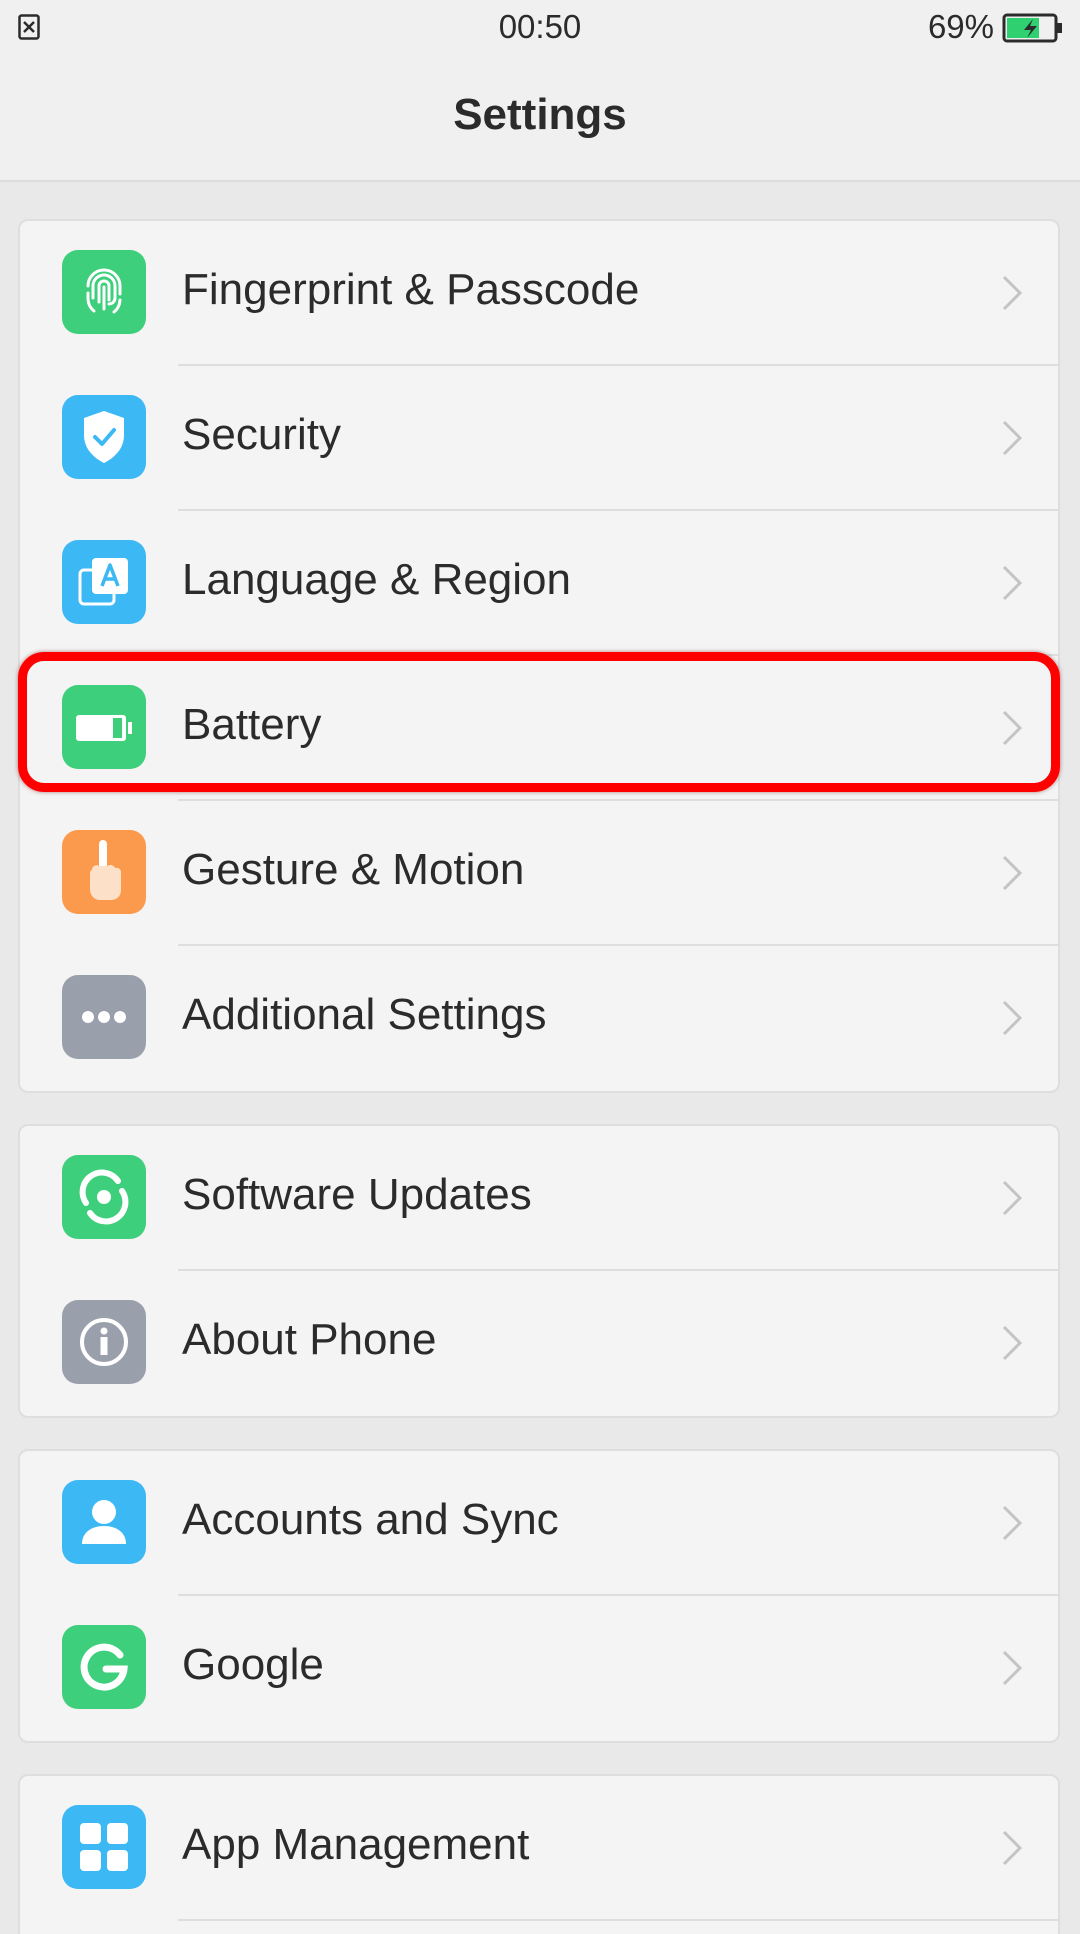 The width and height of the screenshot is (1080, 1934). I want to click on shield-check-icon, so click(104, 437).